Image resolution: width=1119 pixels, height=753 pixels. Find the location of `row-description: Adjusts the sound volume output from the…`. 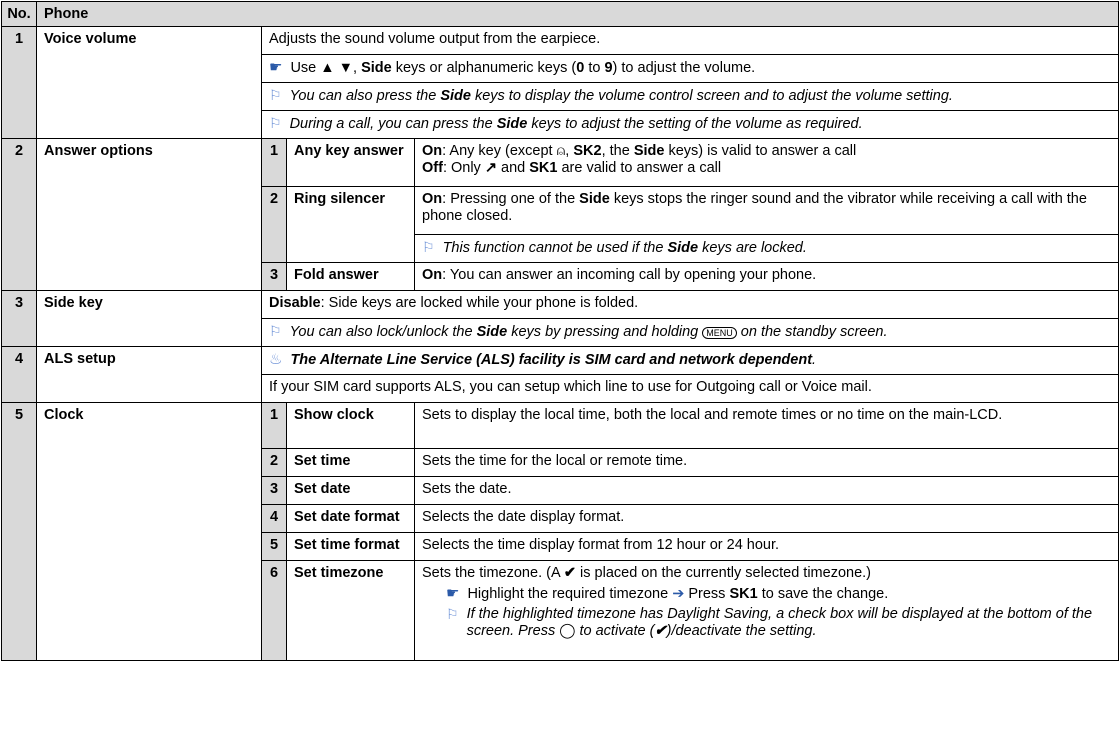

row-description: Adjusts the sound volume output from the… is located at coordinates (690, 40).